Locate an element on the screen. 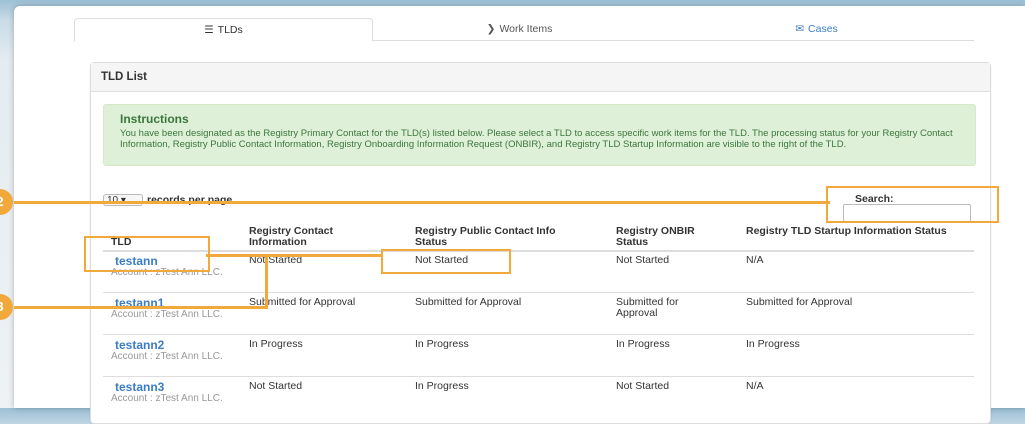 The width and height of the screenshot is (1025, 424). instructions-heading: Instructions is located at coordinates (154, 119).